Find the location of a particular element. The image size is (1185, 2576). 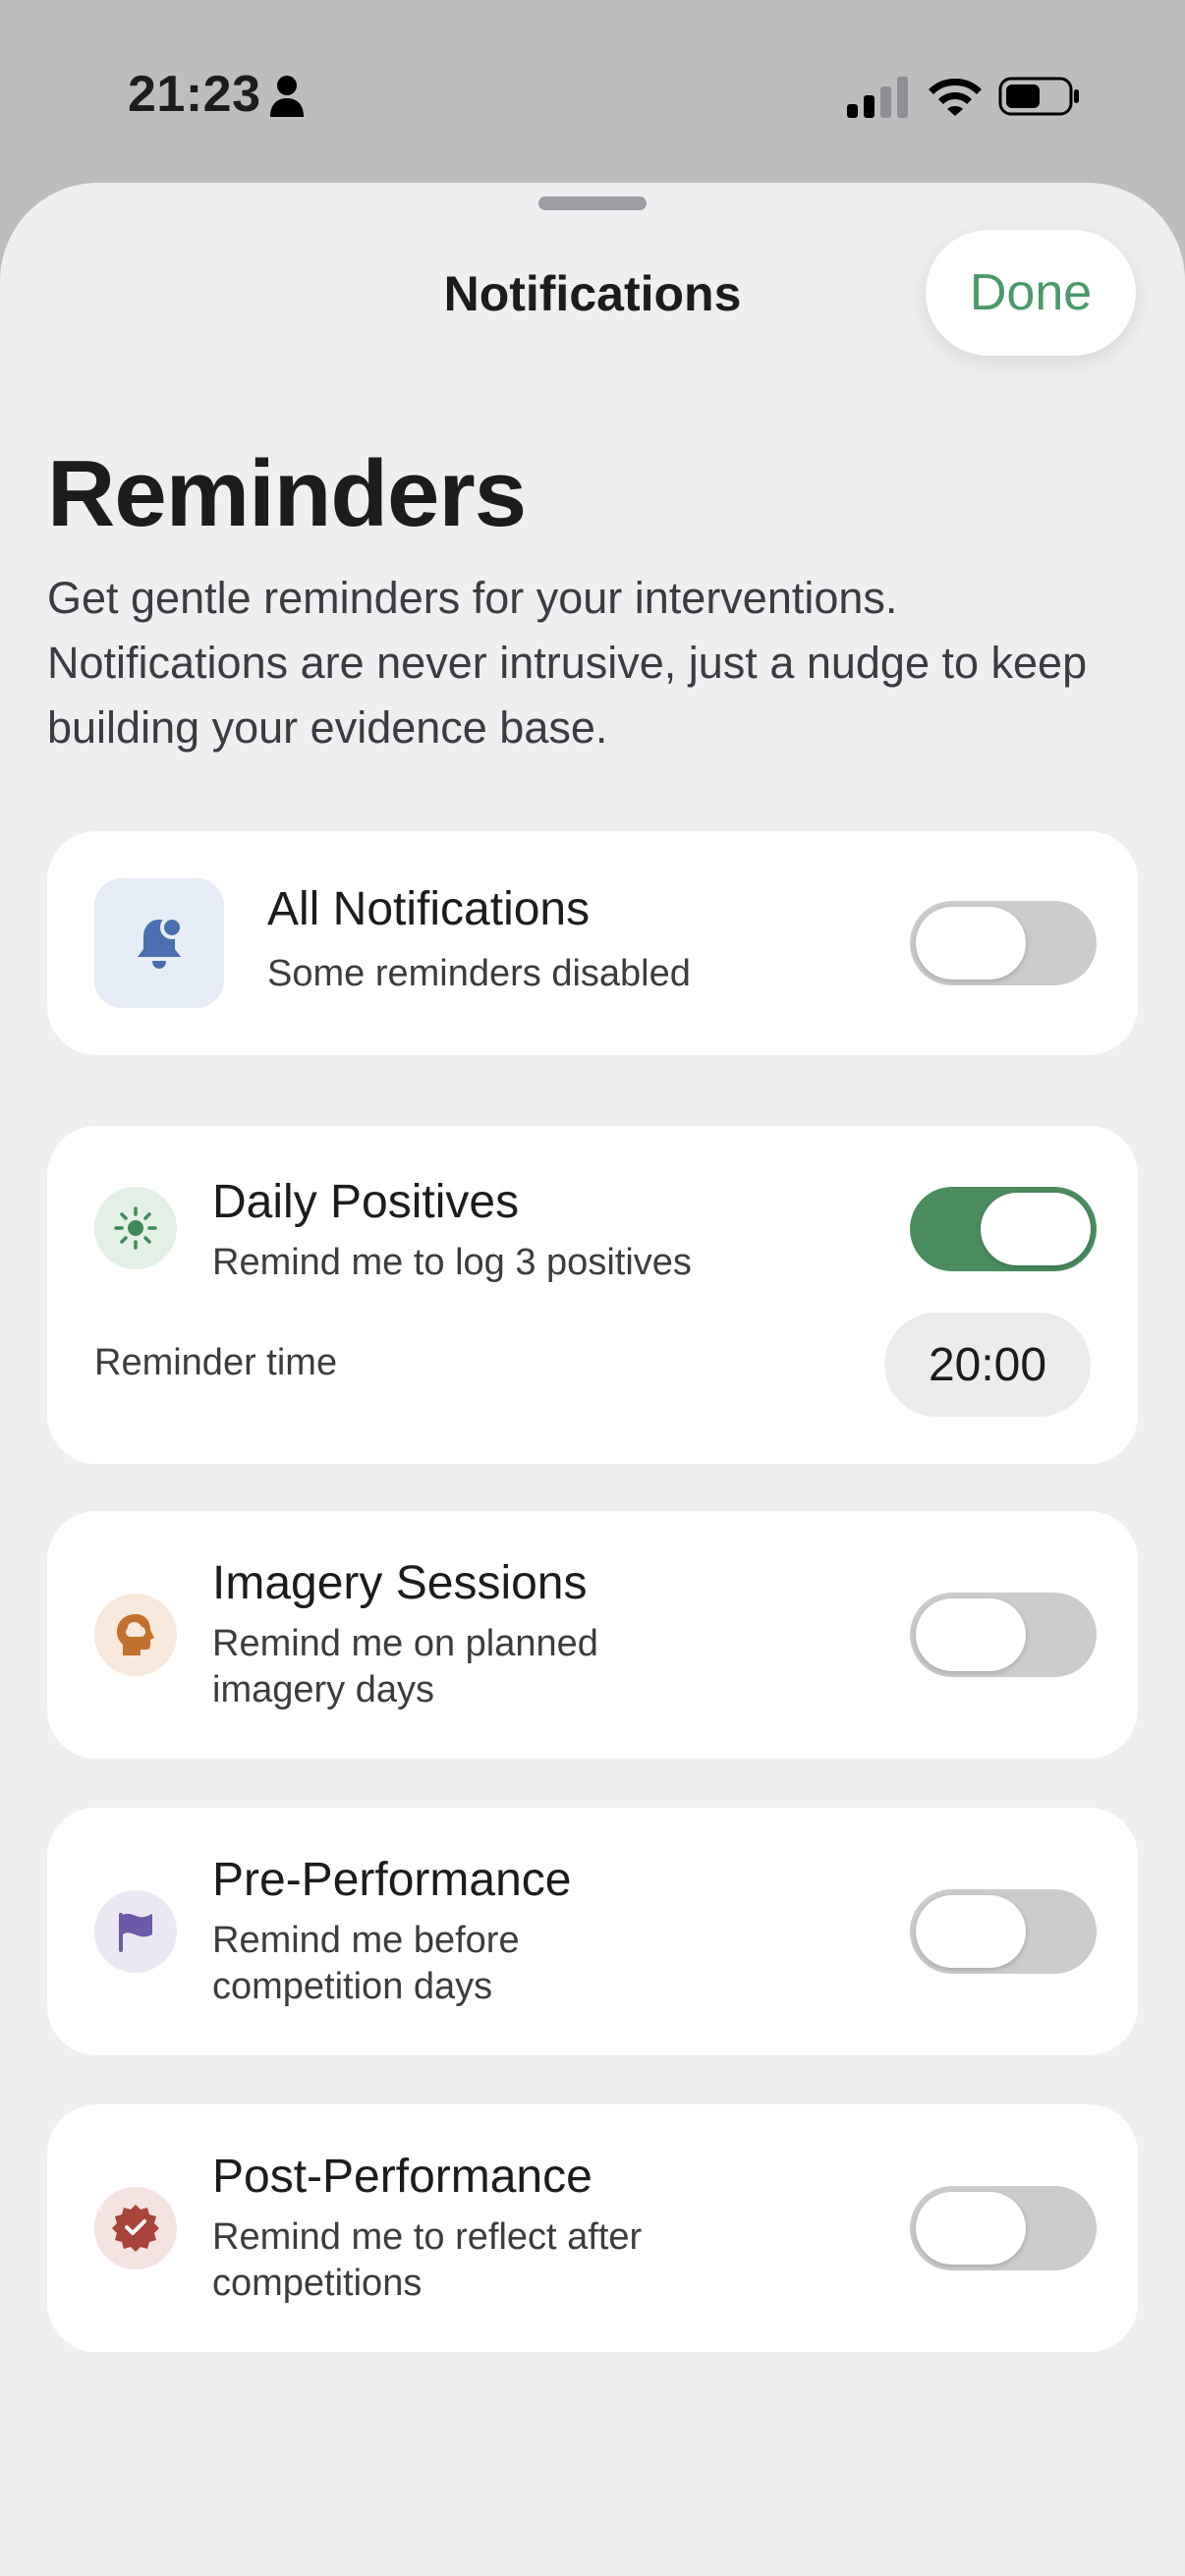

bell-badge-icon is located at coordinates (159, 943).